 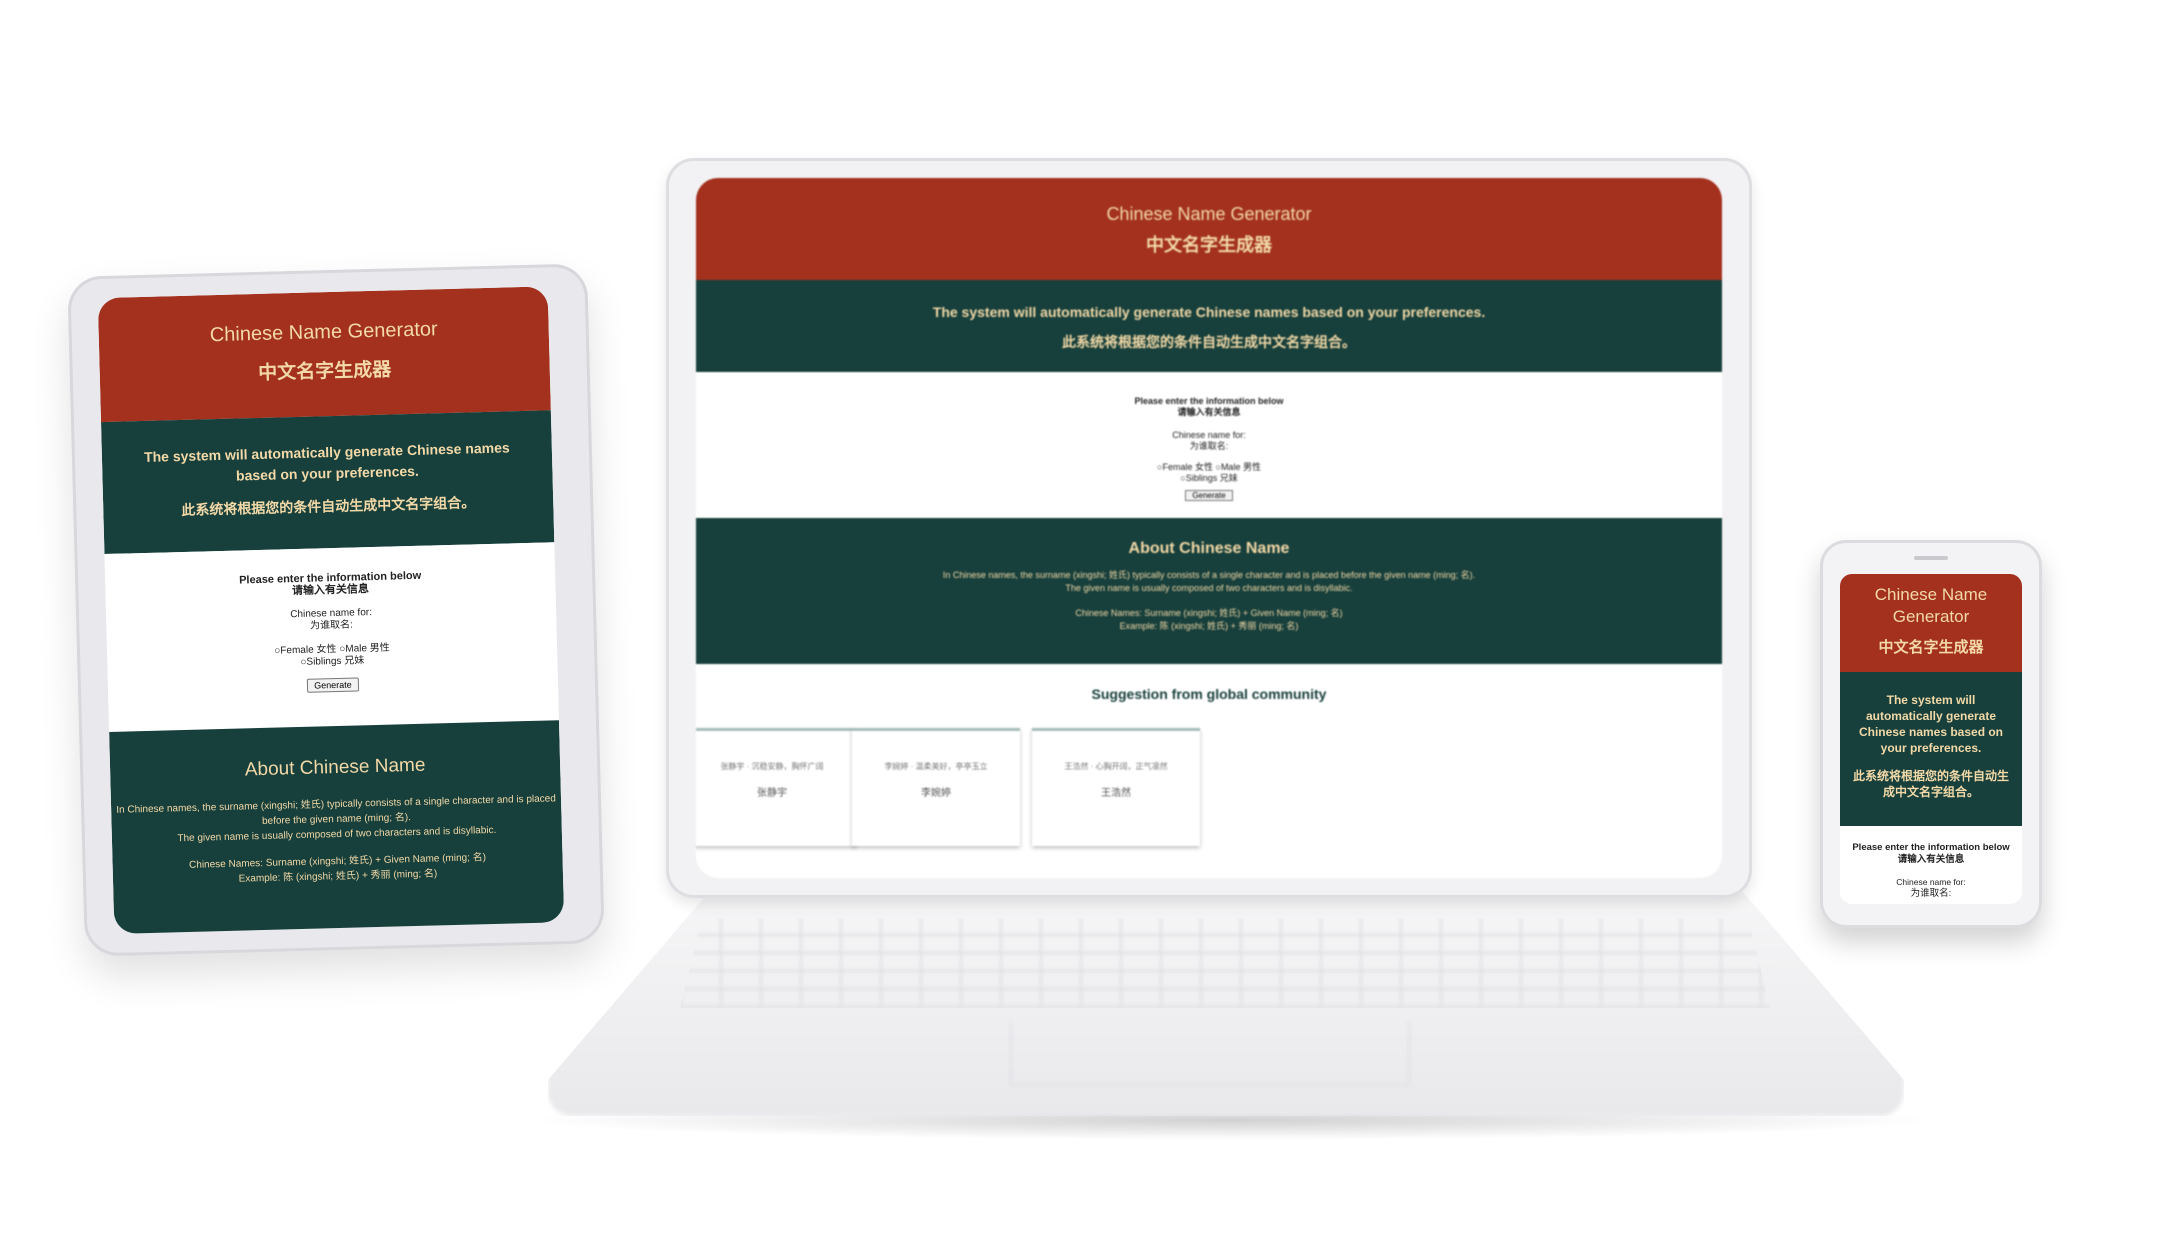 I want to click on card-description: 张静宇 · 沉稳安静，胸怀广阔, so click(x=772, y=766).